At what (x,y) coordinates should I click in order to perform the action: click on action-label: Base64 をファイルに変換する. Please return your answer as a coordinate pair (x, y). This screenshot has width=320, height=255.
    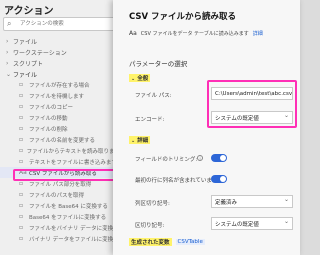
    Looking at the image, I should click on (68, 217).